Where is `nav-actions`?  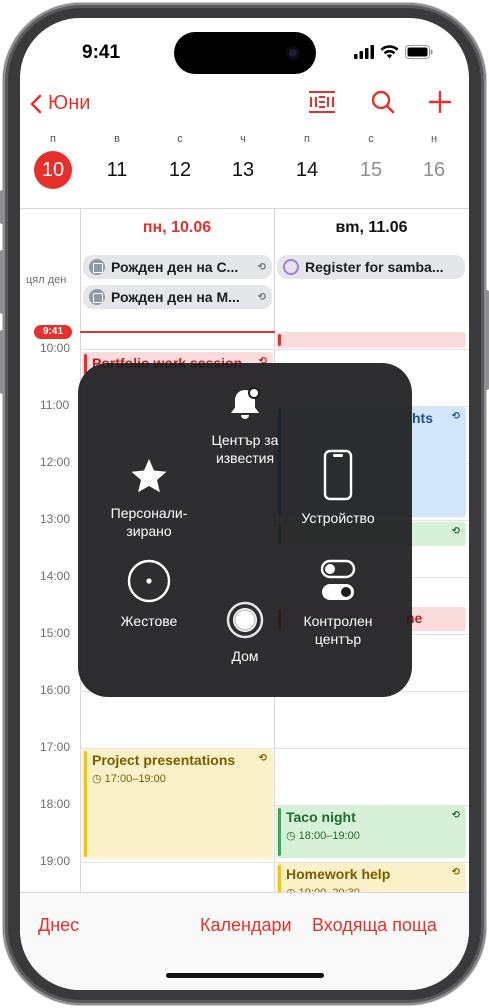
nav-actions is located at coordinates (379, 102).